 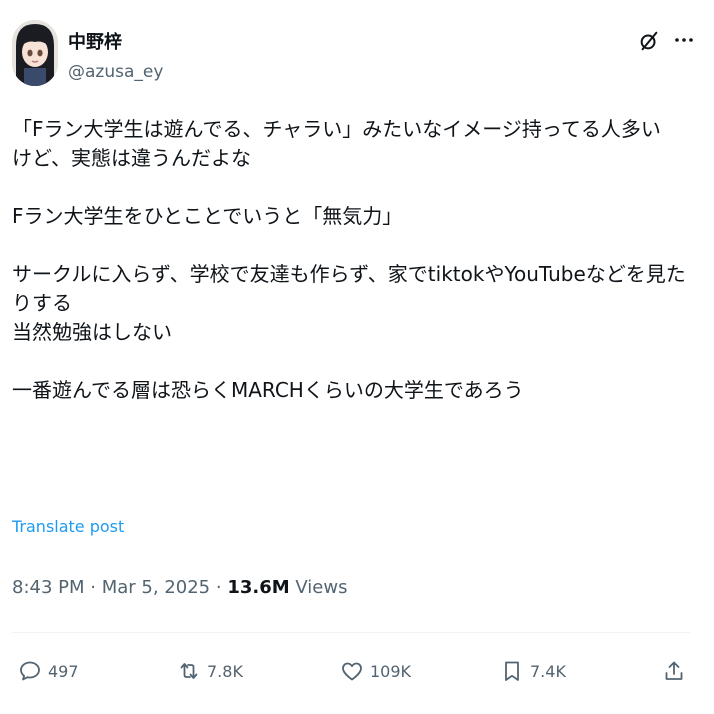 I want to click on repost-count: 7.8K, so click(x=225, y=671).